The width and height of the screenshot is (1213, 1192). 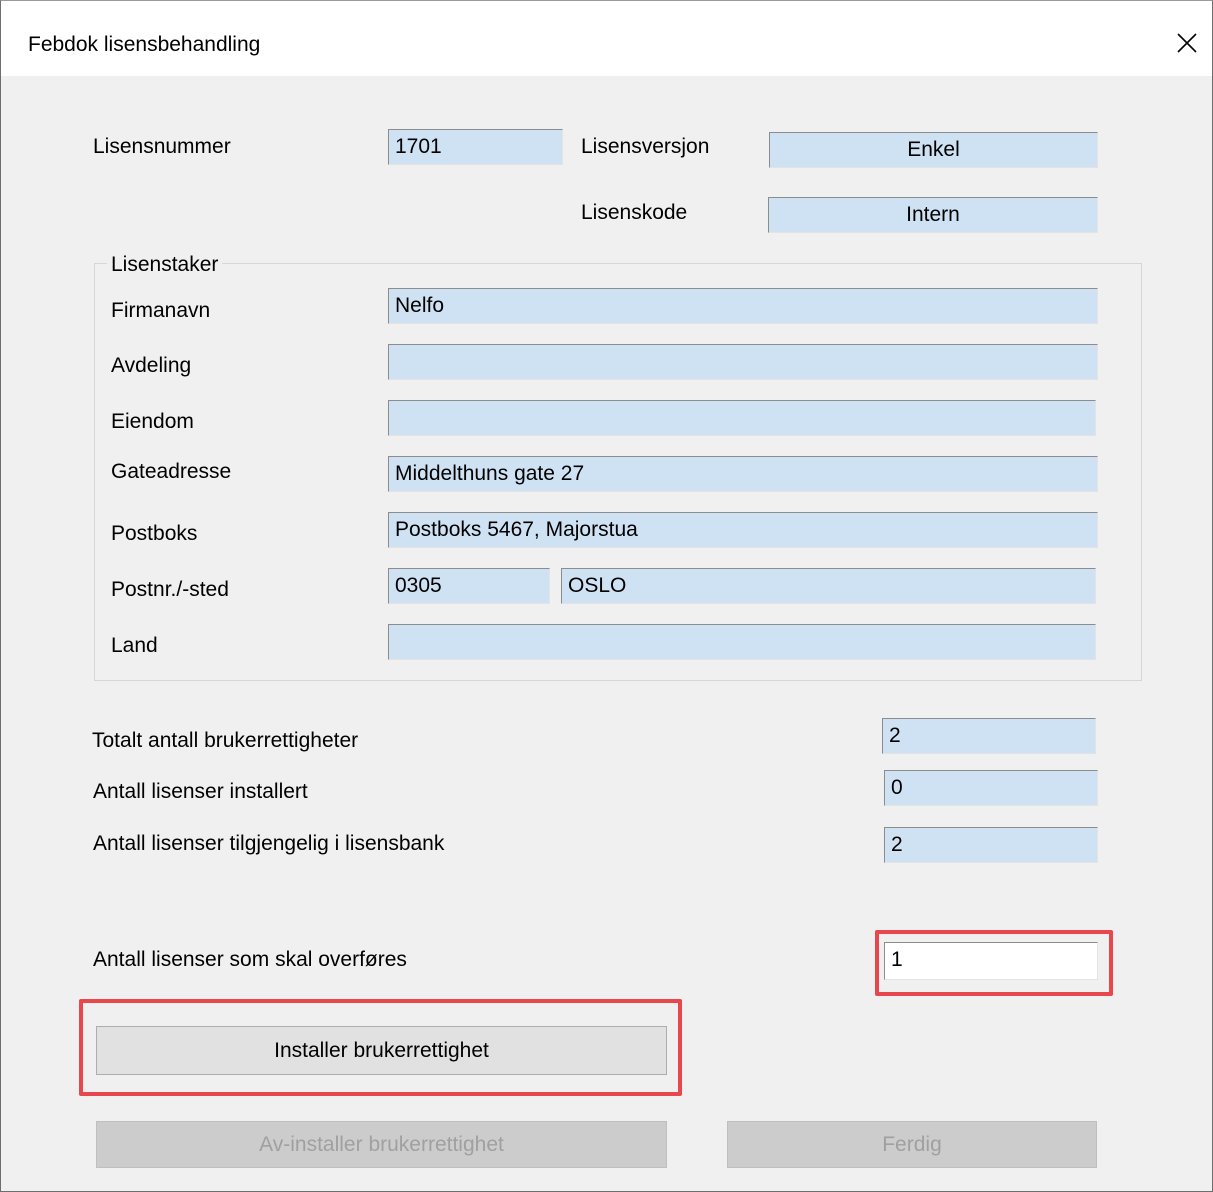 I want to click on country-label: Land, so click(x=134, y=645).